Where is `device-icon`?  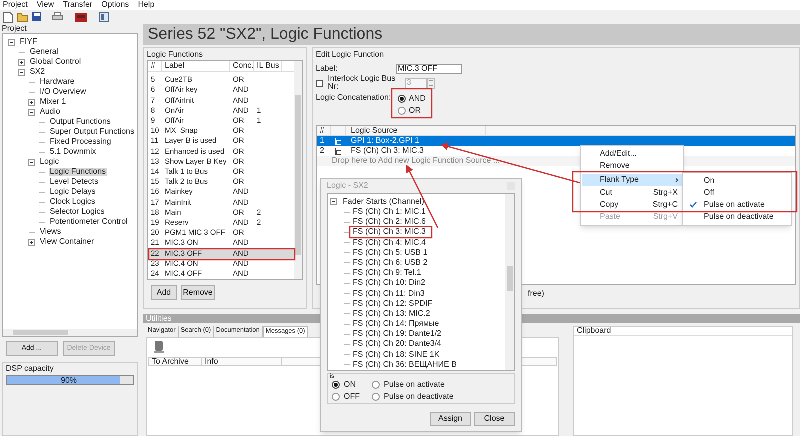 device-icon is located at coordinates (81, 17).